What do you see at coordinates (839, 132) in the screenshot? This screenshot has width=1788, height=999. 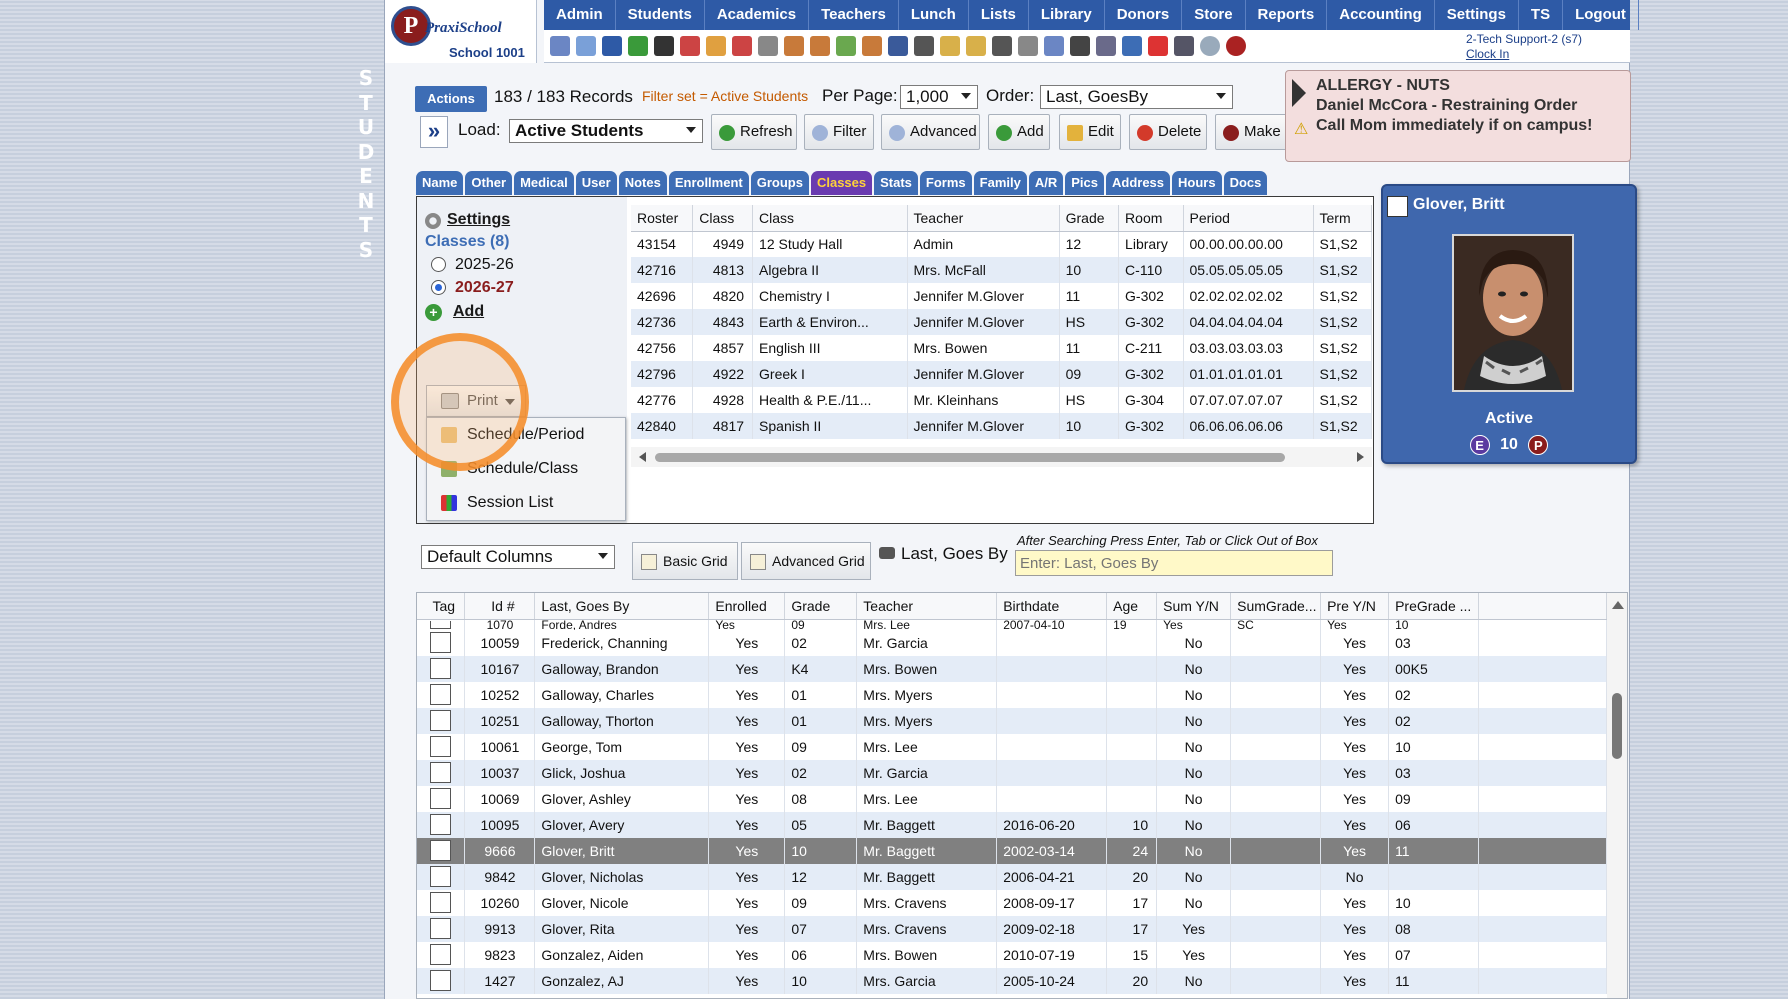 I see `filter-button: Filter` at bounding box center [839, 132].